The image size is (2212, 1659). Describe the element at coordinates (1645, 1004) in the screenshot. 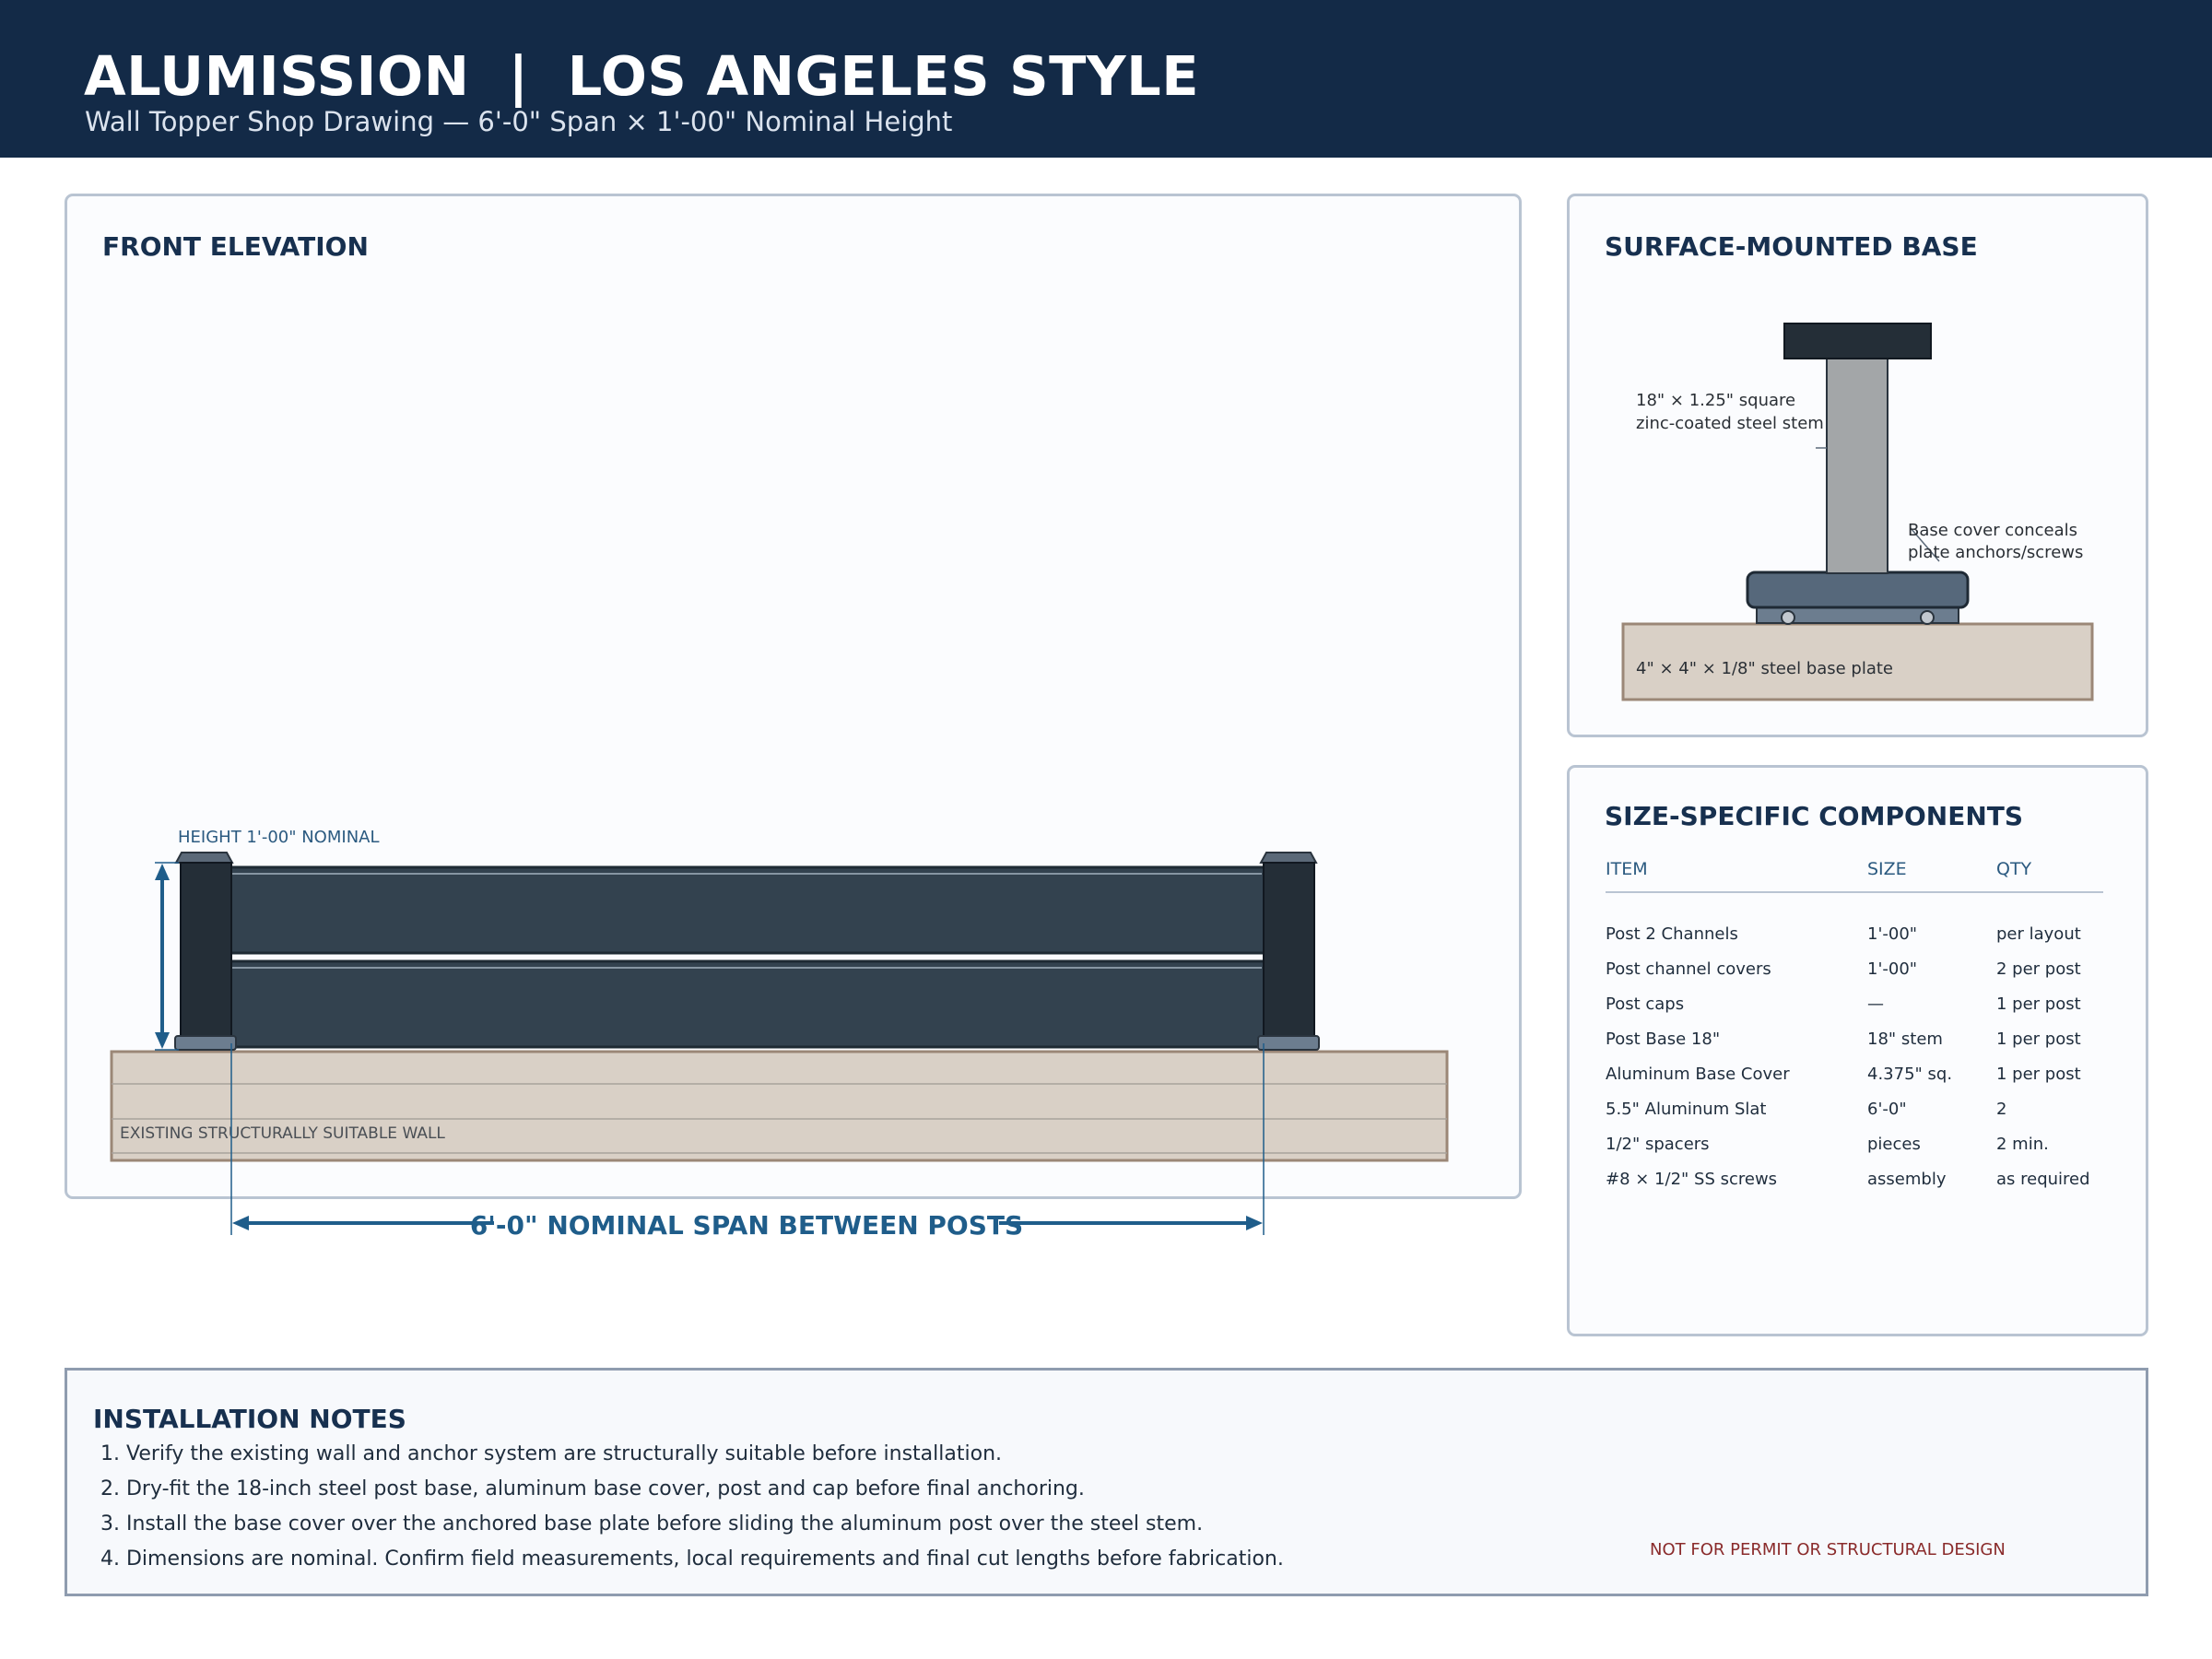

I see `cell-item: Post caps` at that location.